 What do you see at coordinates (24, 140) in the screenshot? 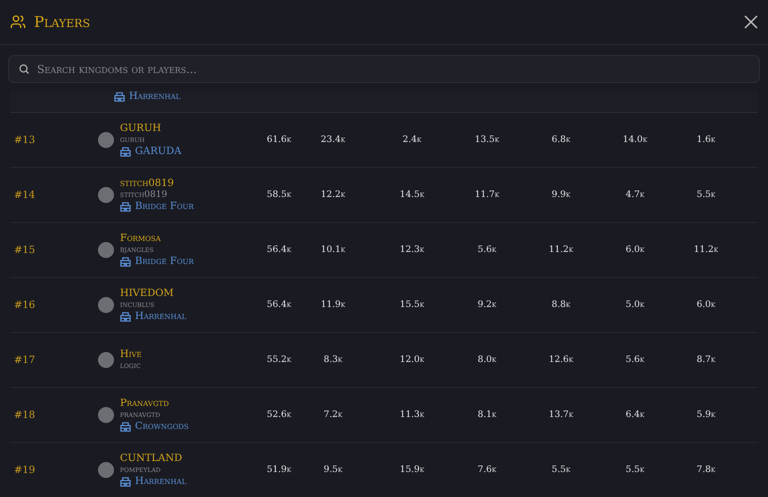
I see `rank-label: #13` at bounding box center [24, 140].